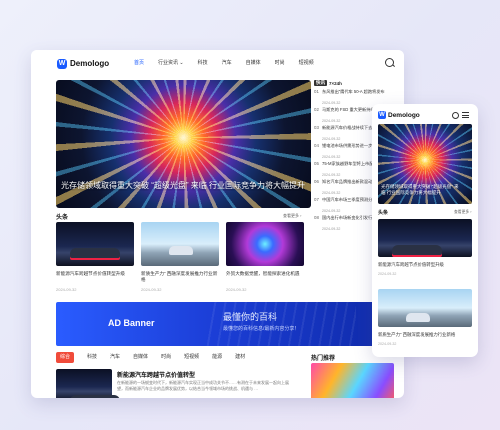 This screenshot has width=500, height=430. I want to click on category-tabs: 综合 科技 汽车 自媒体 时尚 短视频 能源 建材, so click(188, 357).